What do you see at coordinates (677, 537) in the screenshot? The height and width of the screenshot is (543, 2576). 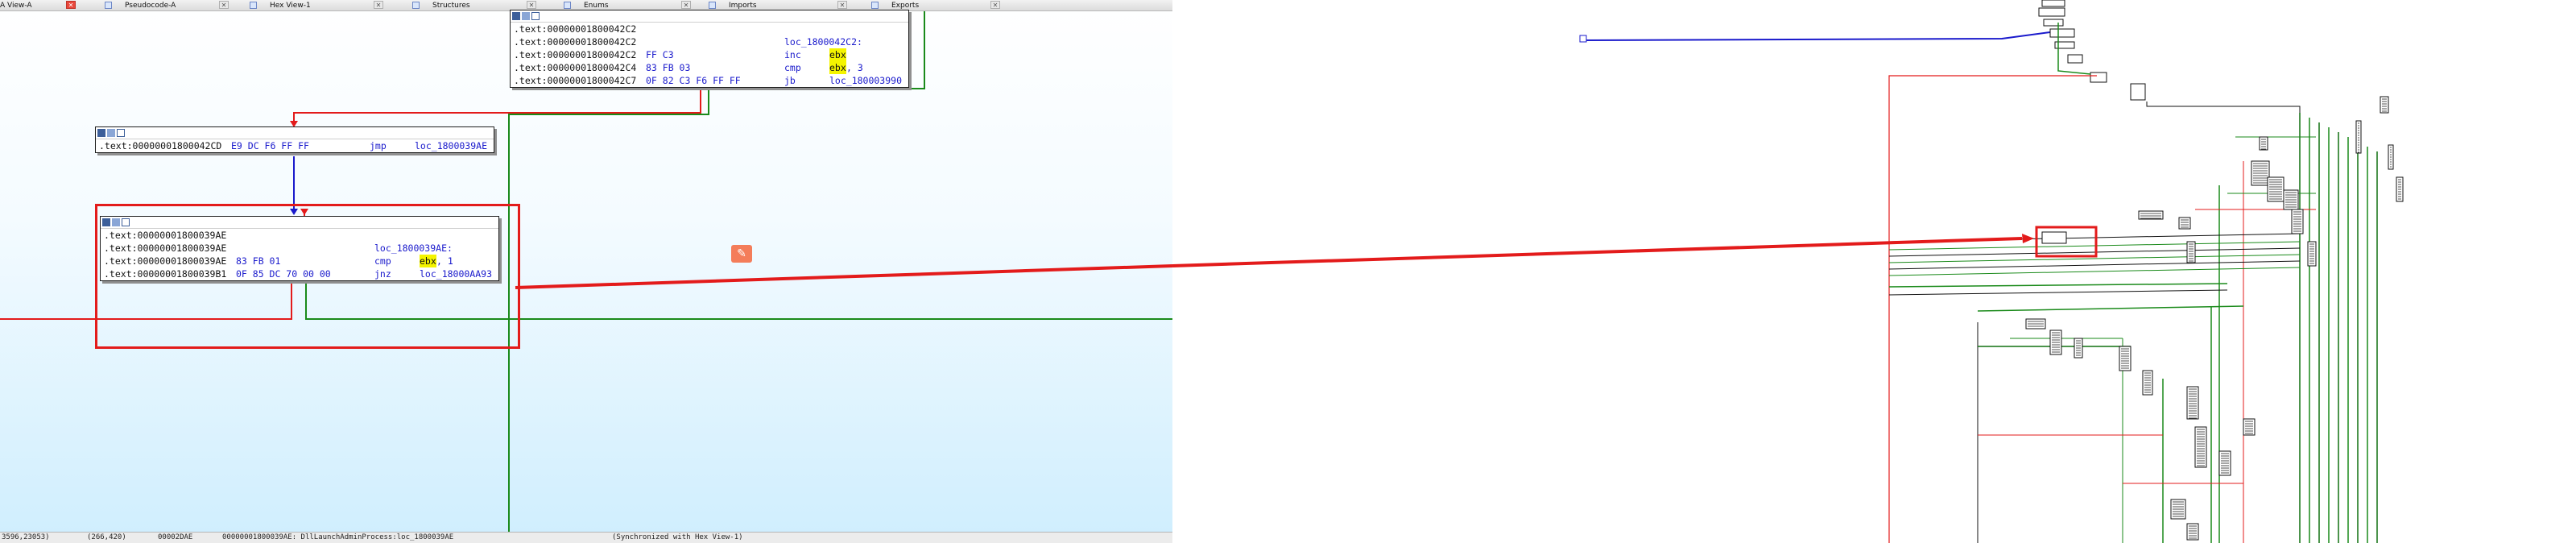 I see `status-sync: (Synchronized with Hex View-1)` at bounding box center [677, 537].